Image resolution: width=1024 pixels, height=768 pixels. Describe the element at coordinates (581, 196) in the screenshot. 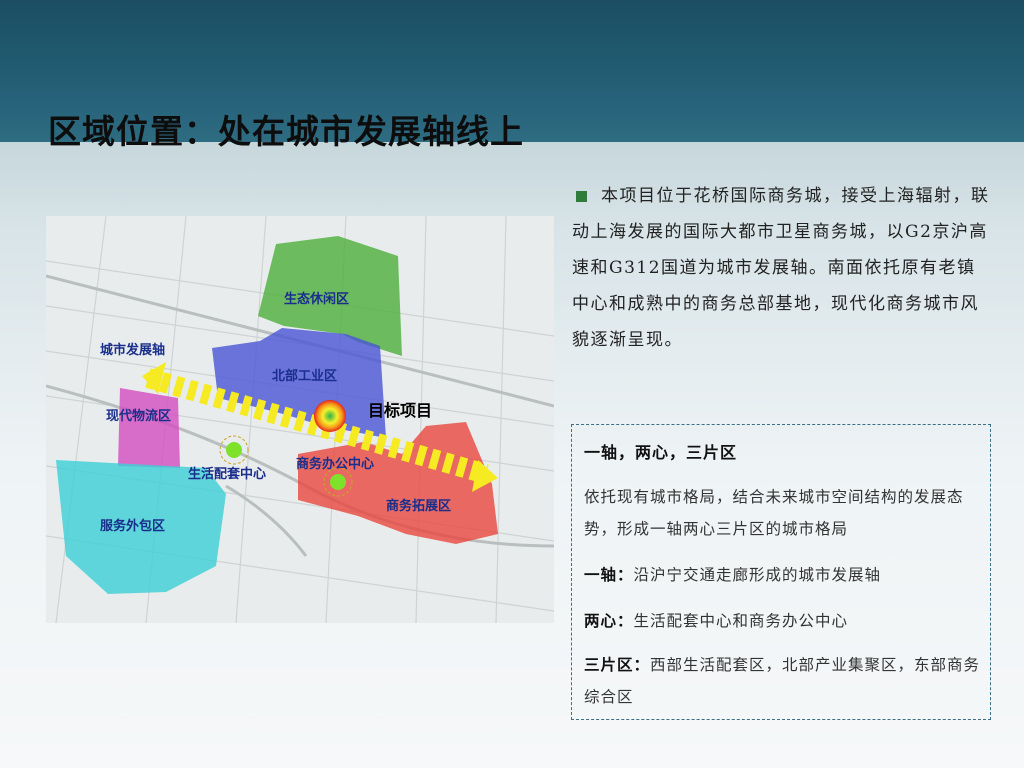

I see `square-bullet-icon` at that location.